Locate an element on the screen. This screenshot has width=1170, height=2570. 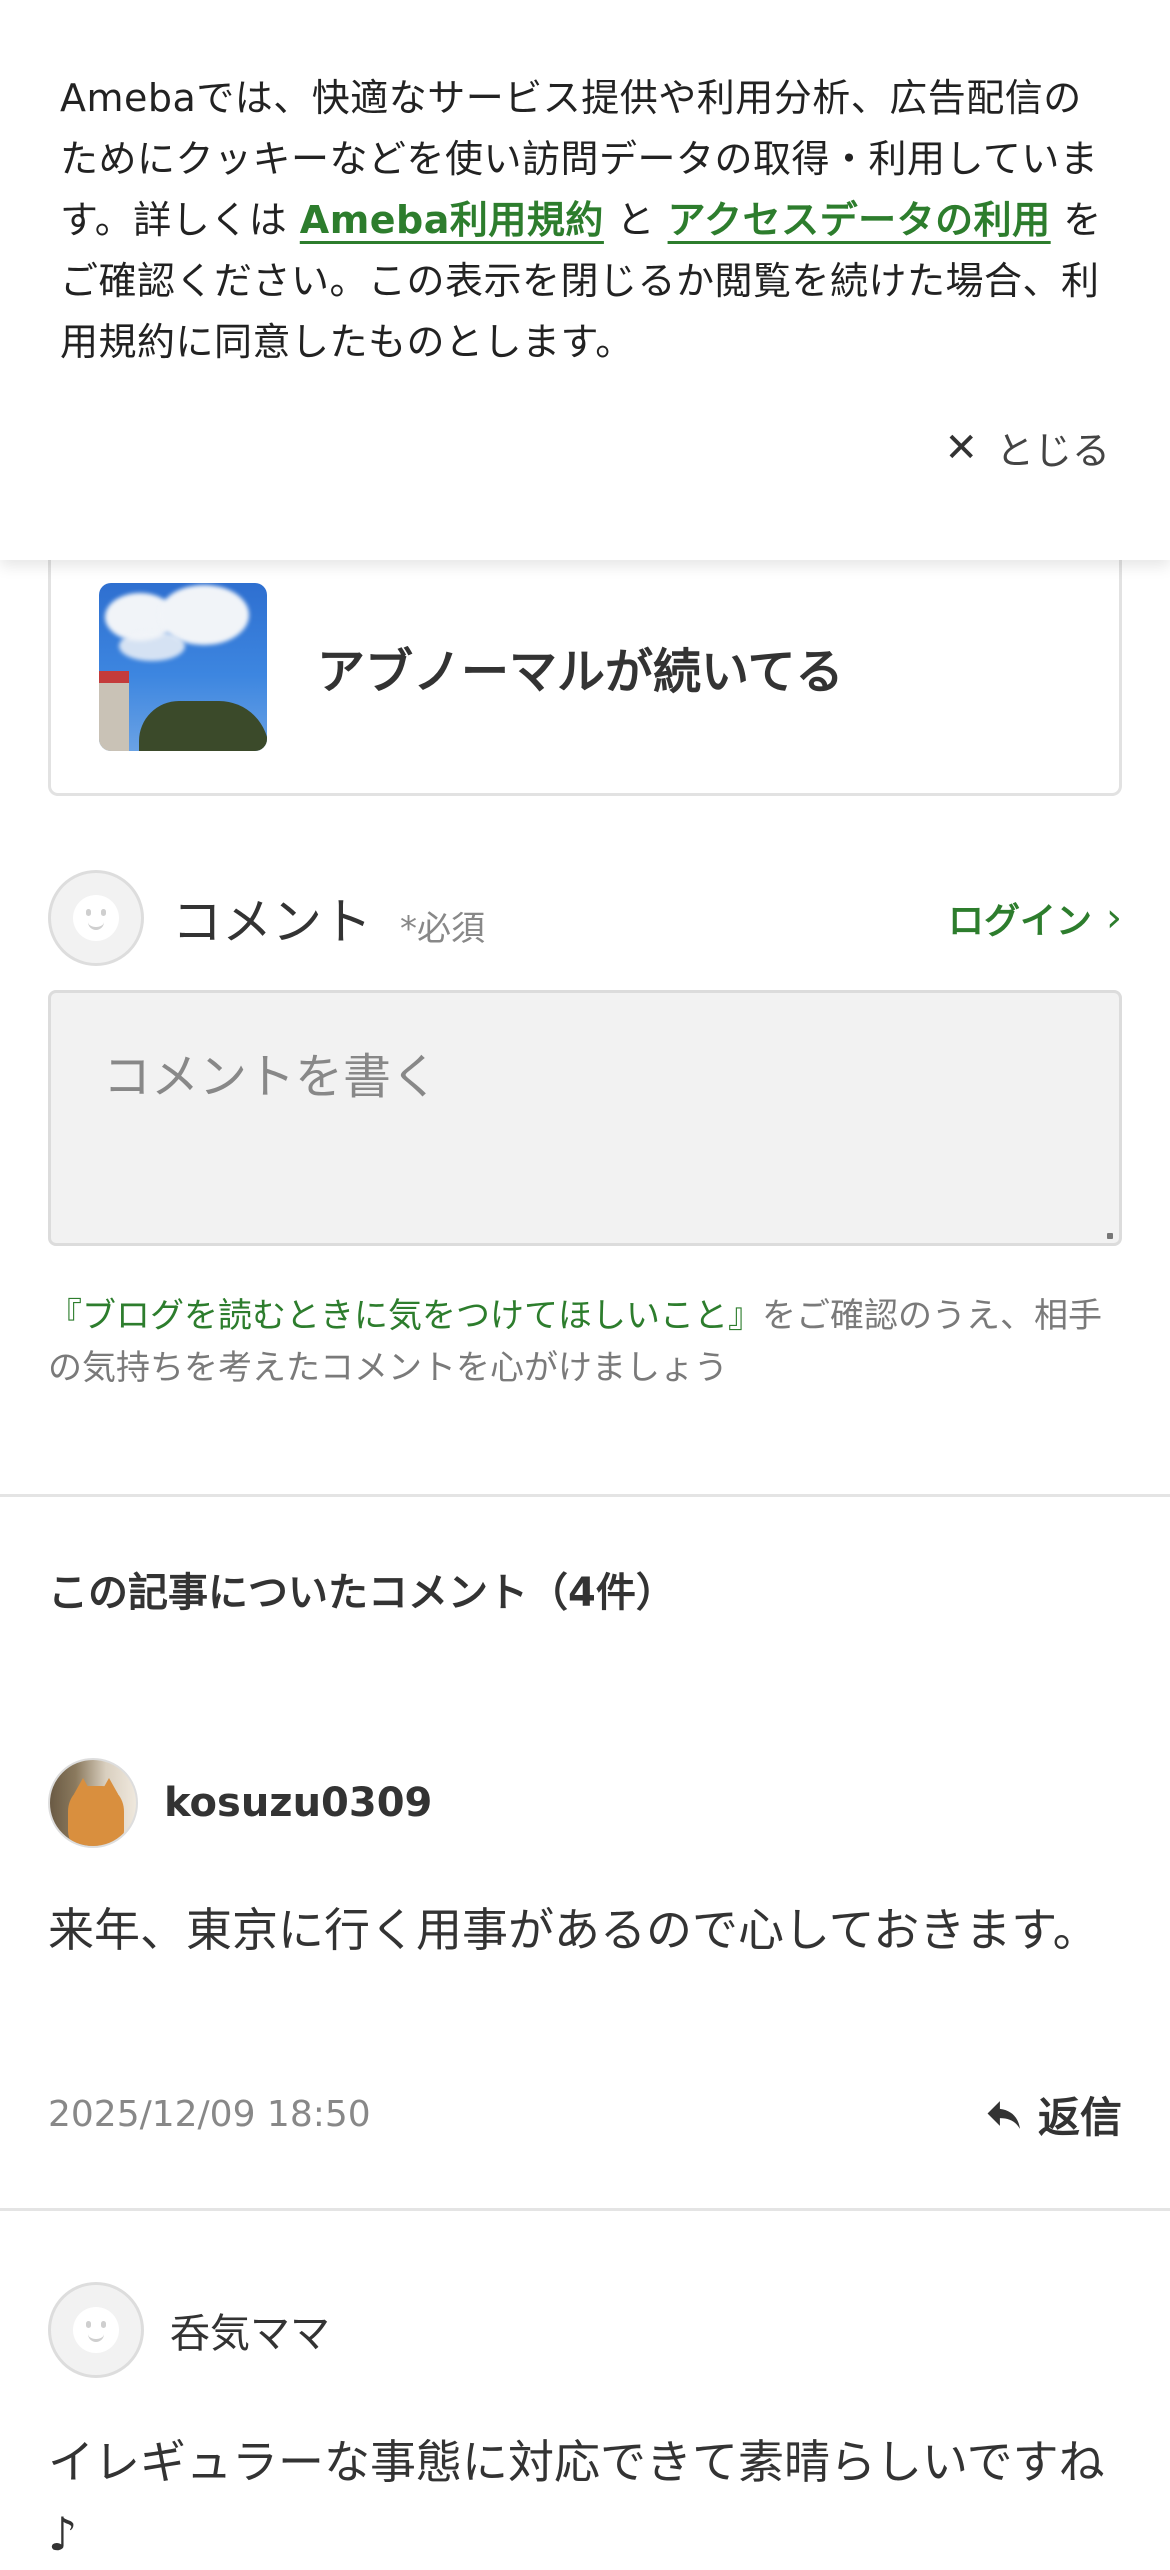
comment-meta: 2025/12/09 18:50 返信 is located at coordinates (585, 2114).